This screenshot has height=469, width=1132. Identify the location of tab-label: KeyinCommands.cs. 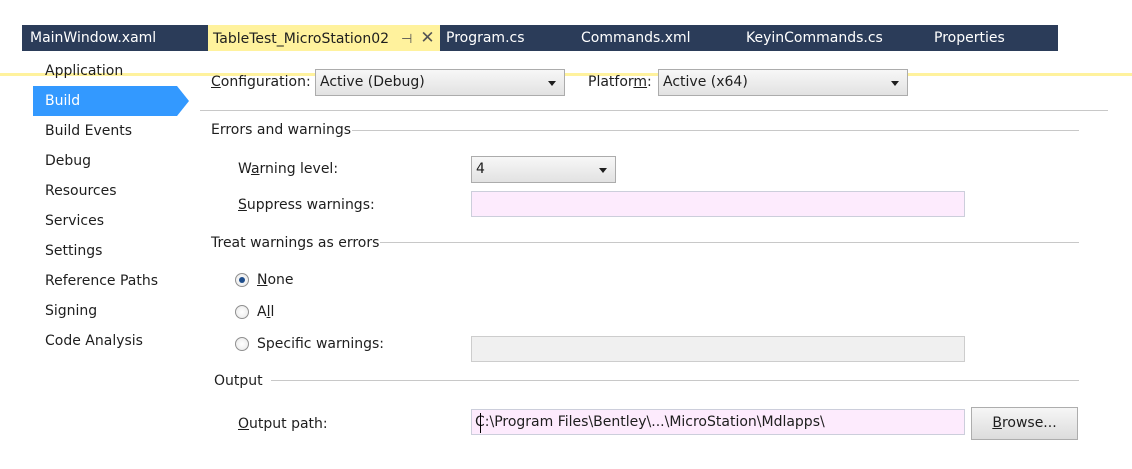
(814, 38).